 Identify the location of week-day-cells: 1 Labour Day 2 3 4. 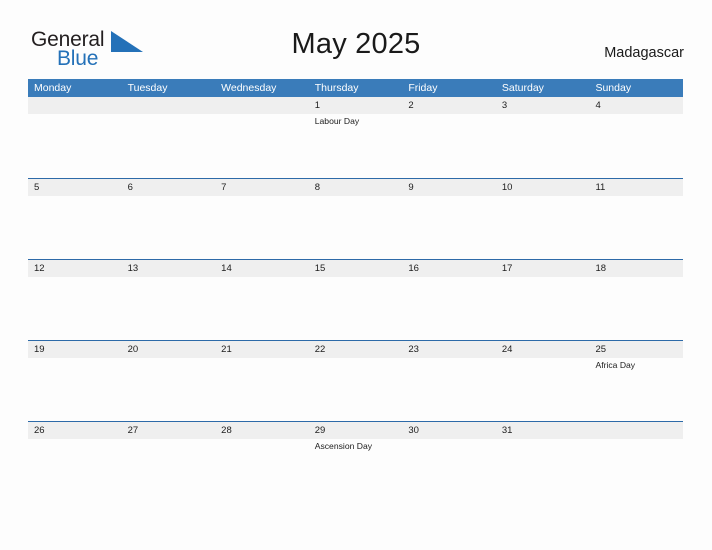
(355, 137).